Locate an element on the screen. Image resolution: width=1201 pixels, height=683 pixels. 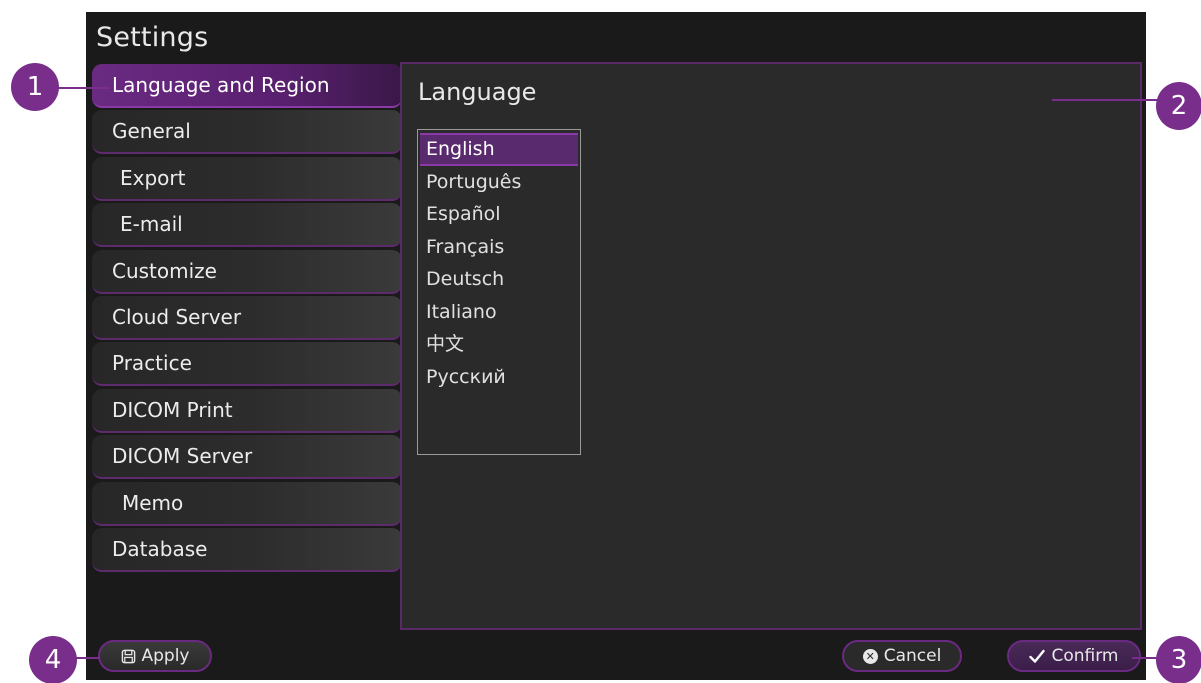
language-option-french: Français is located at coordinates (499, 247).